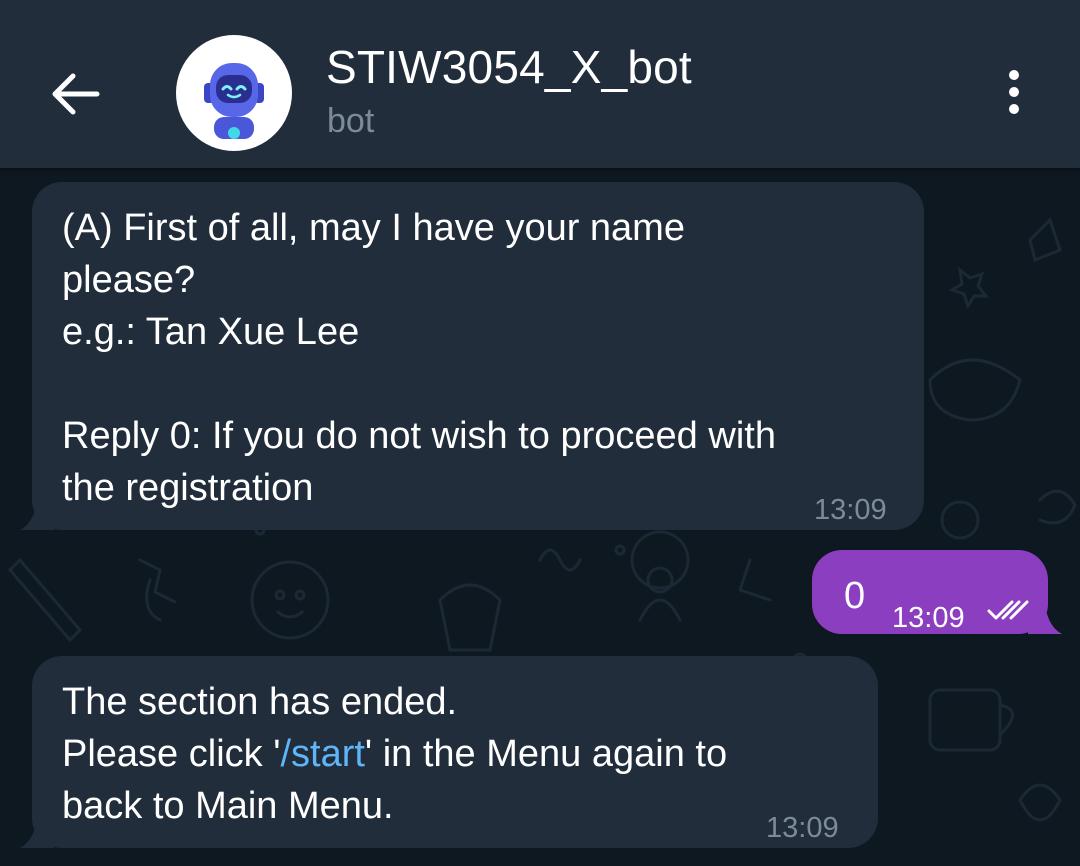  Describe the element at coordinates (509, 67) in the screenshot. I see `chat-title: STIW3054_X_bot` at that location.